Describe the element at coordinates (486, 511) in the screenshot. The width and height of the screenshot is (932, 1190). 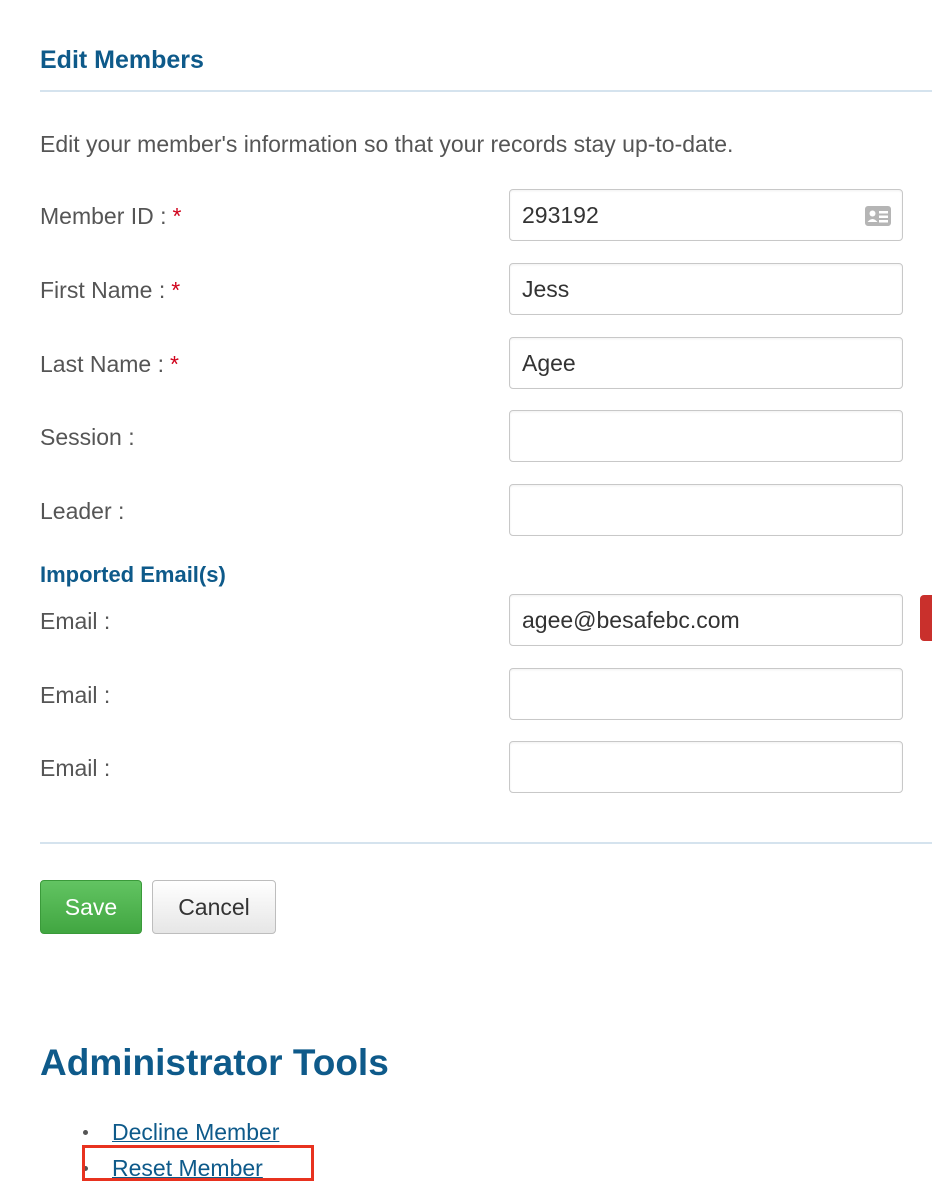
I see `leader-row: Leader :` at that location.